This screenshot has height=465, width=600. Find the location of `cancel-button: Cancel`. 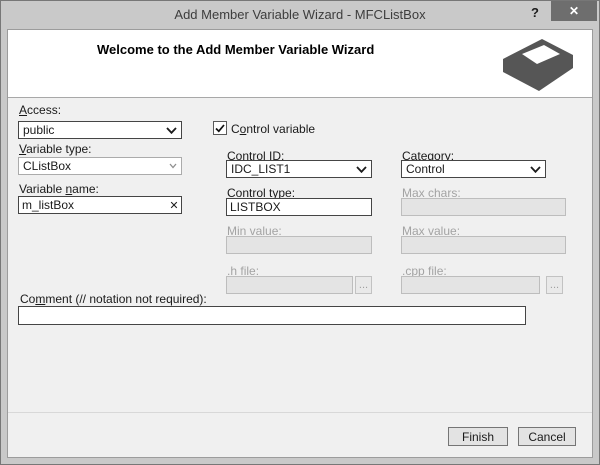

cancel-button: Cancel is located at coordinates (547, 436).